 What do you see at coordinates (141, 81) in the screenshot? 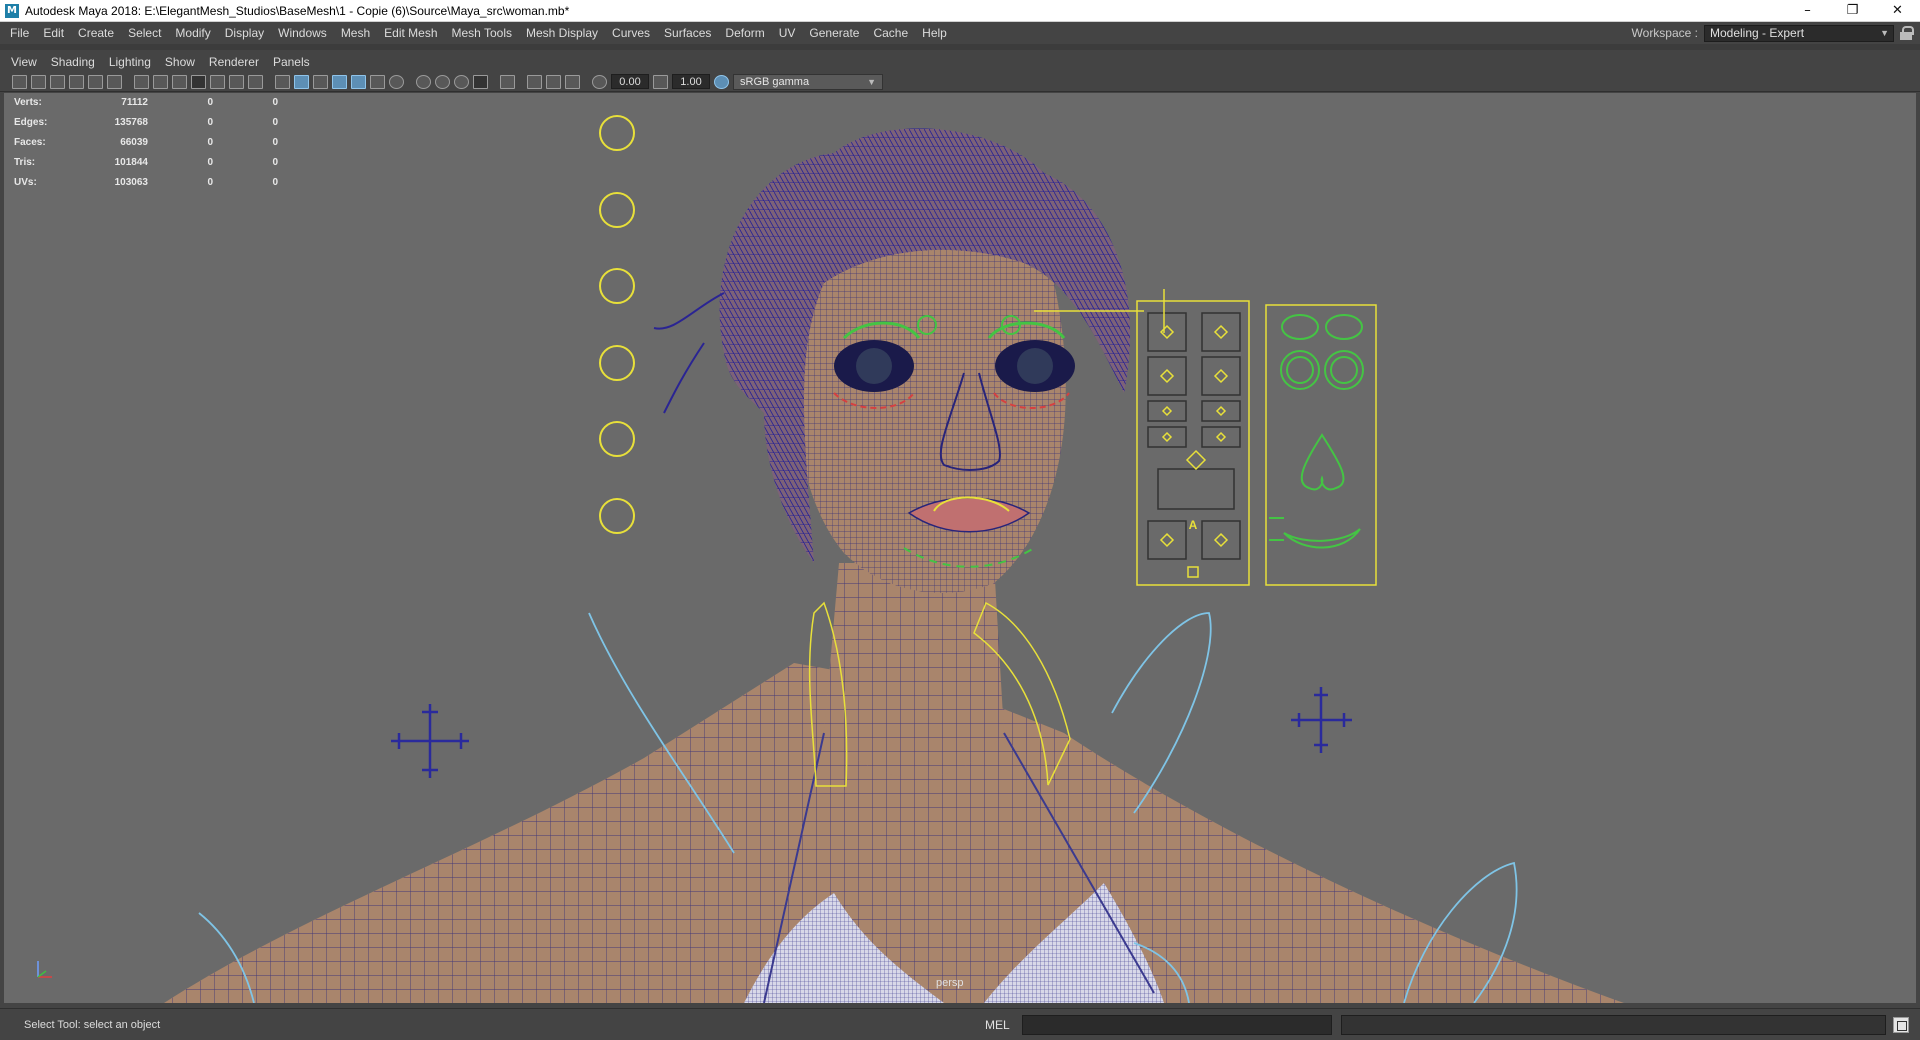
I see `grid-icon` at bounding box center [141, 81].